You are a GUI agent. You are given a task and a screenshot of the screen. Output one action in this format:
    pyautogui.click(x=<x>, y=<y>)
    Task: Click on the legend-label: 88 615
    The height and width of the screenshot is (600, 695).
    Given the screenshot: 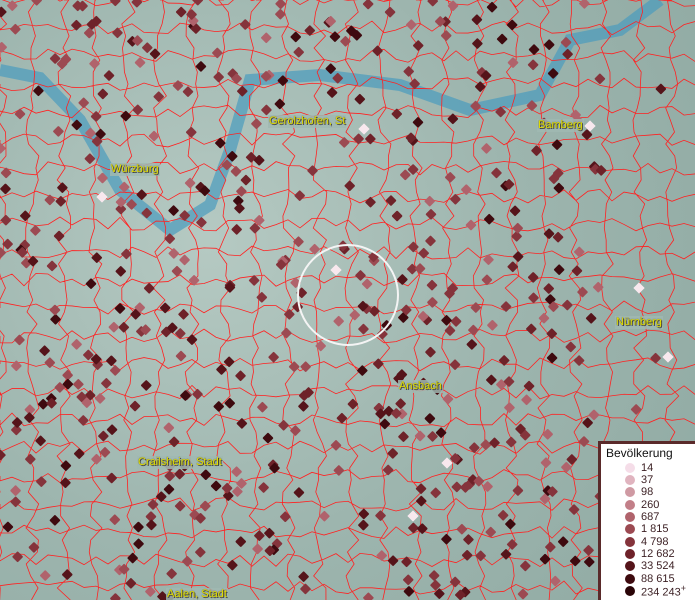 What is the action you would take?
    pyautogui.click(x=658, y=578)
    